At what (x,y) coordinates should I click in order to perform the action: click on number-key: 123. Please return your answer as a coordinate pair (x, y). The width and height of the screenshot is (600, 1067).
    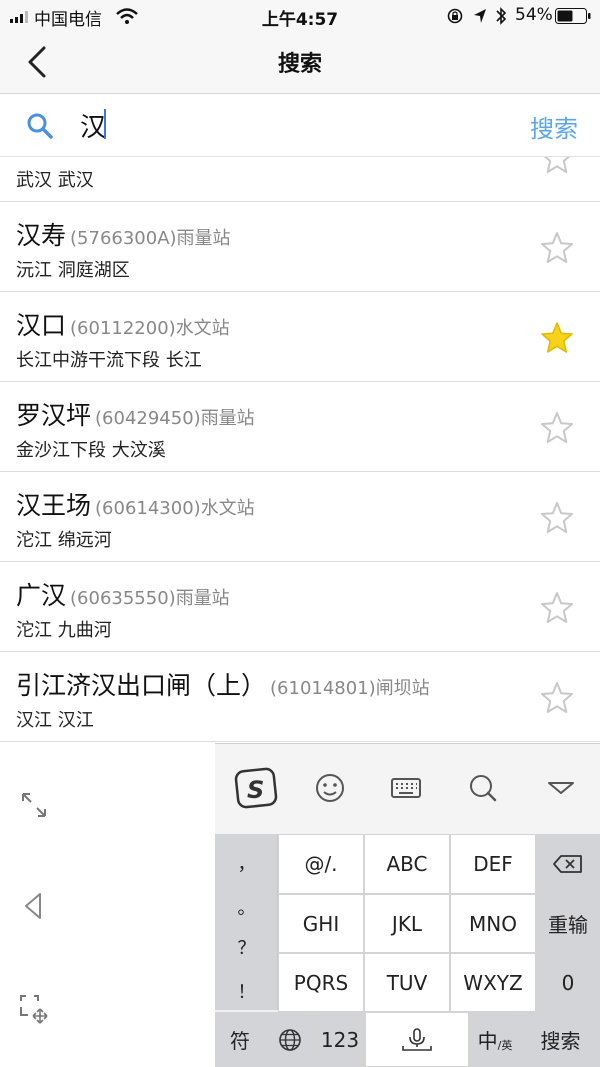
    Looking at the image, I should click on (340, 1039).